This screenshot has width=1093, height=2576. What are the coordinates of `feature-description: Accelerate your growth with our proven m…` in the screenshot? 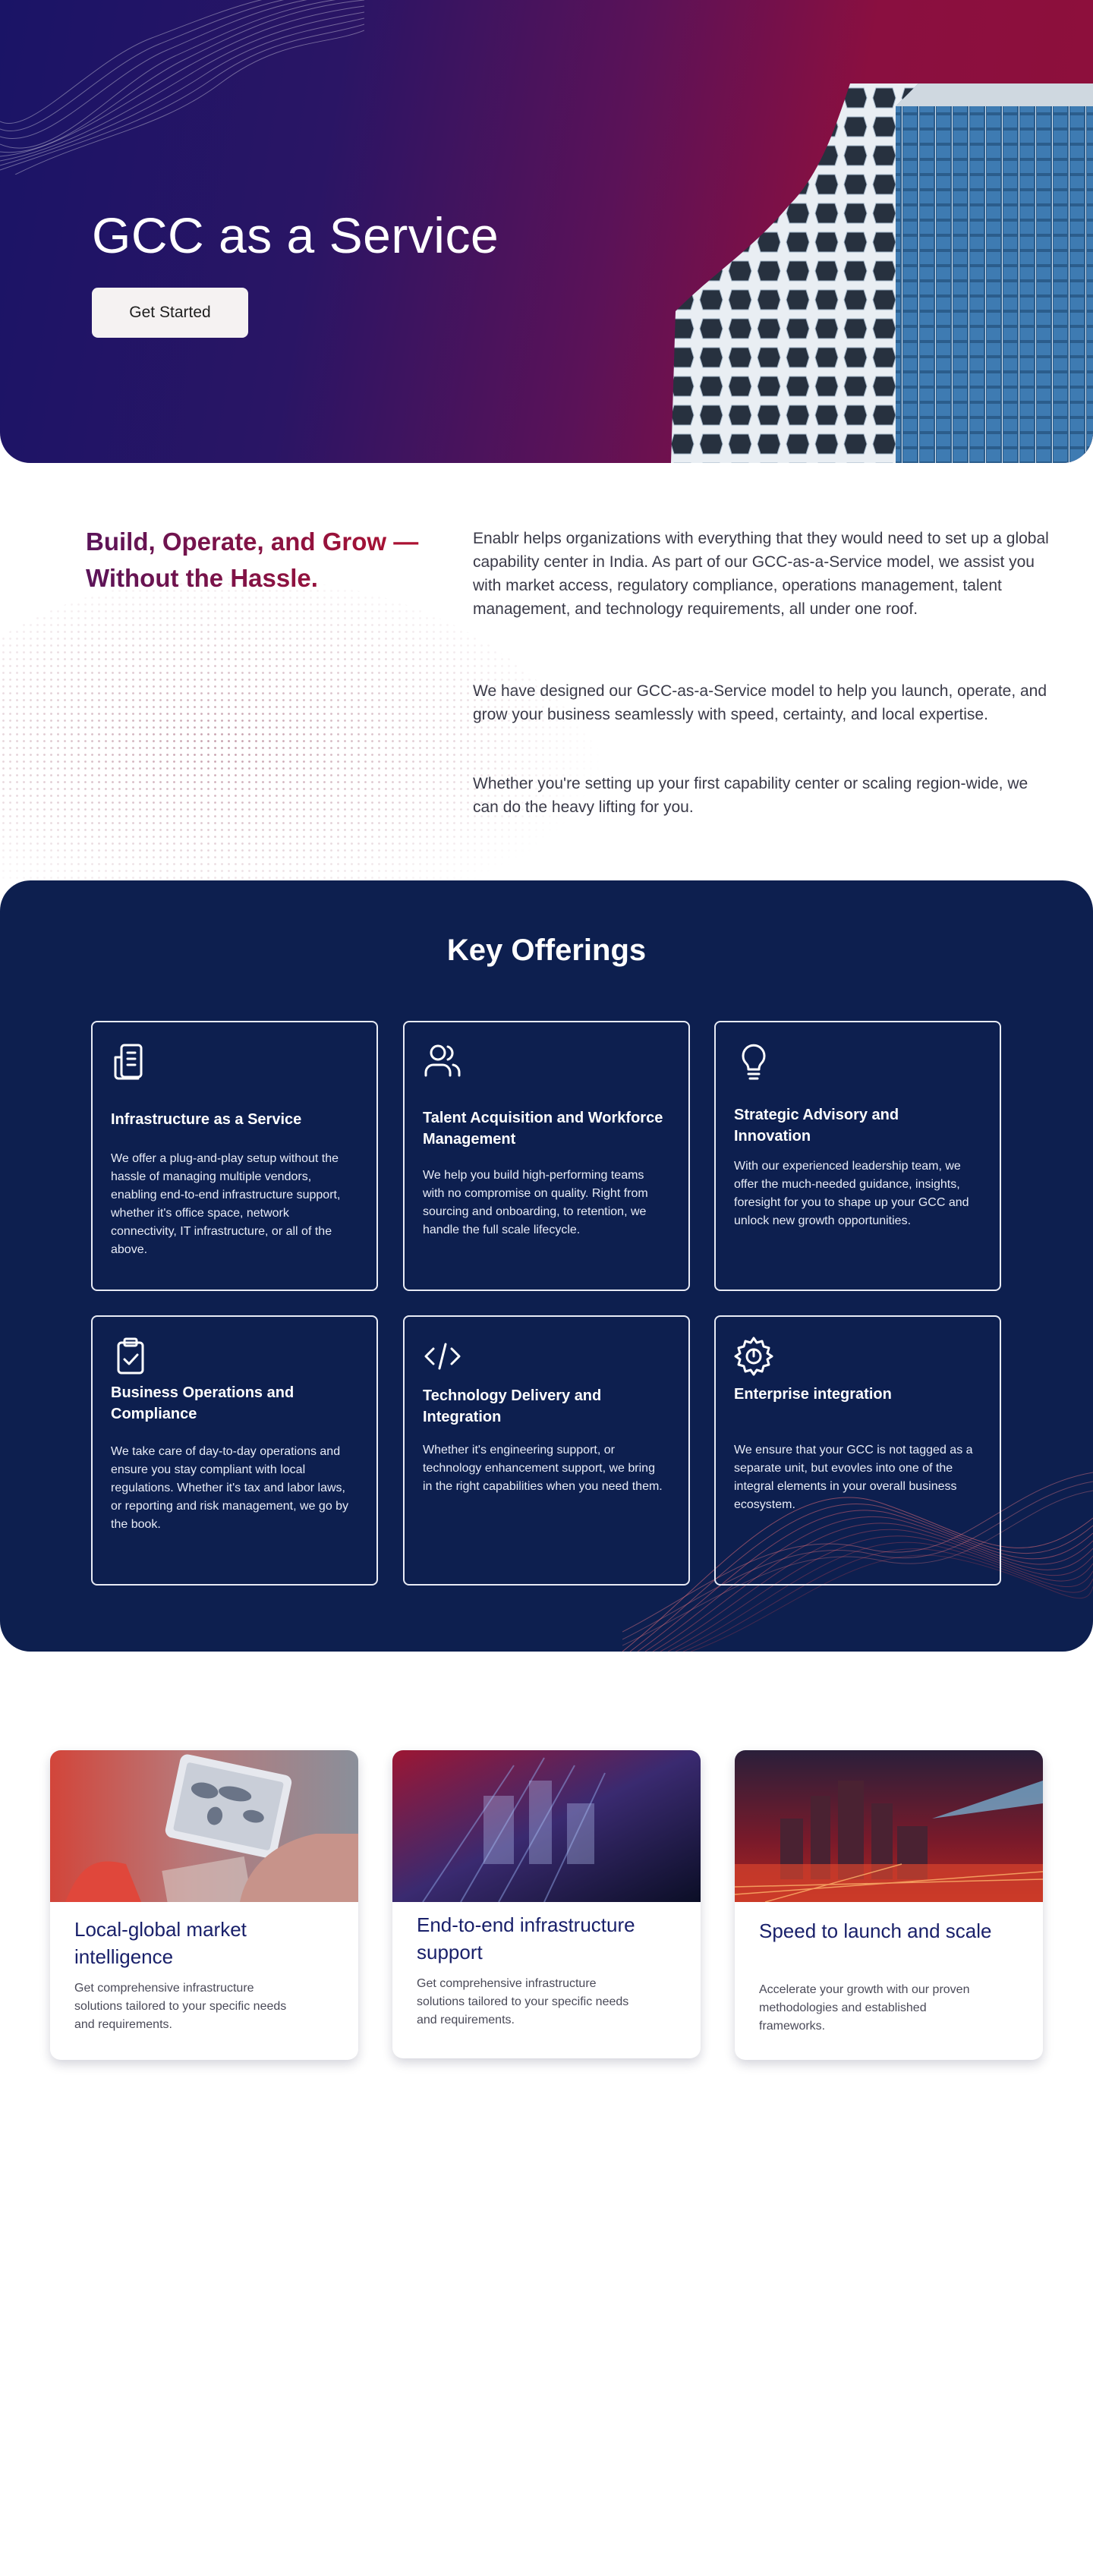 It's located at (865, 2008).